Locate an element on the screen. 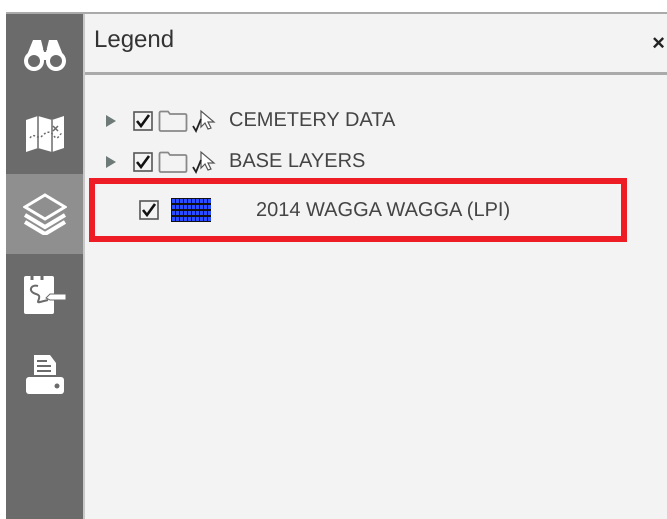 This screenshot has height=519, width=667. close-button: × is located at coordinates (659, 43).